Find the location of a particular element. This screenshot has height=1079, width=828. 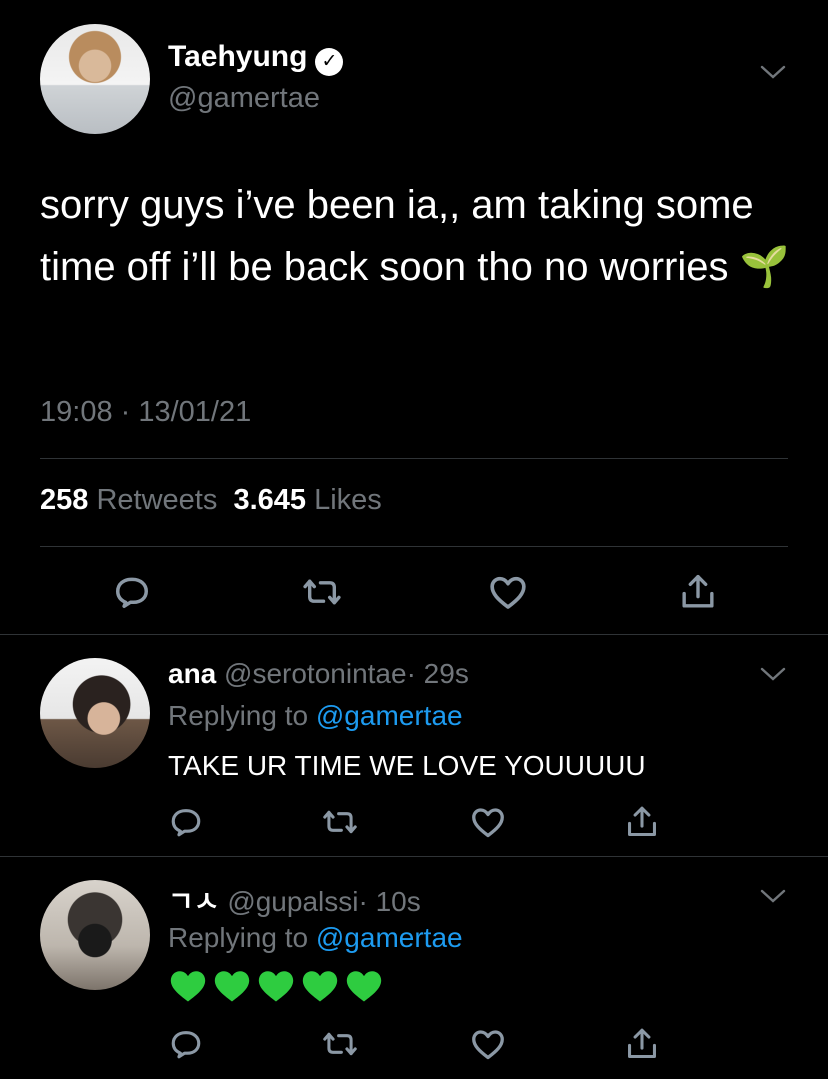

tweet-timestamp: 19:08 · 13/01/21 is located at coordinates (145, 412).